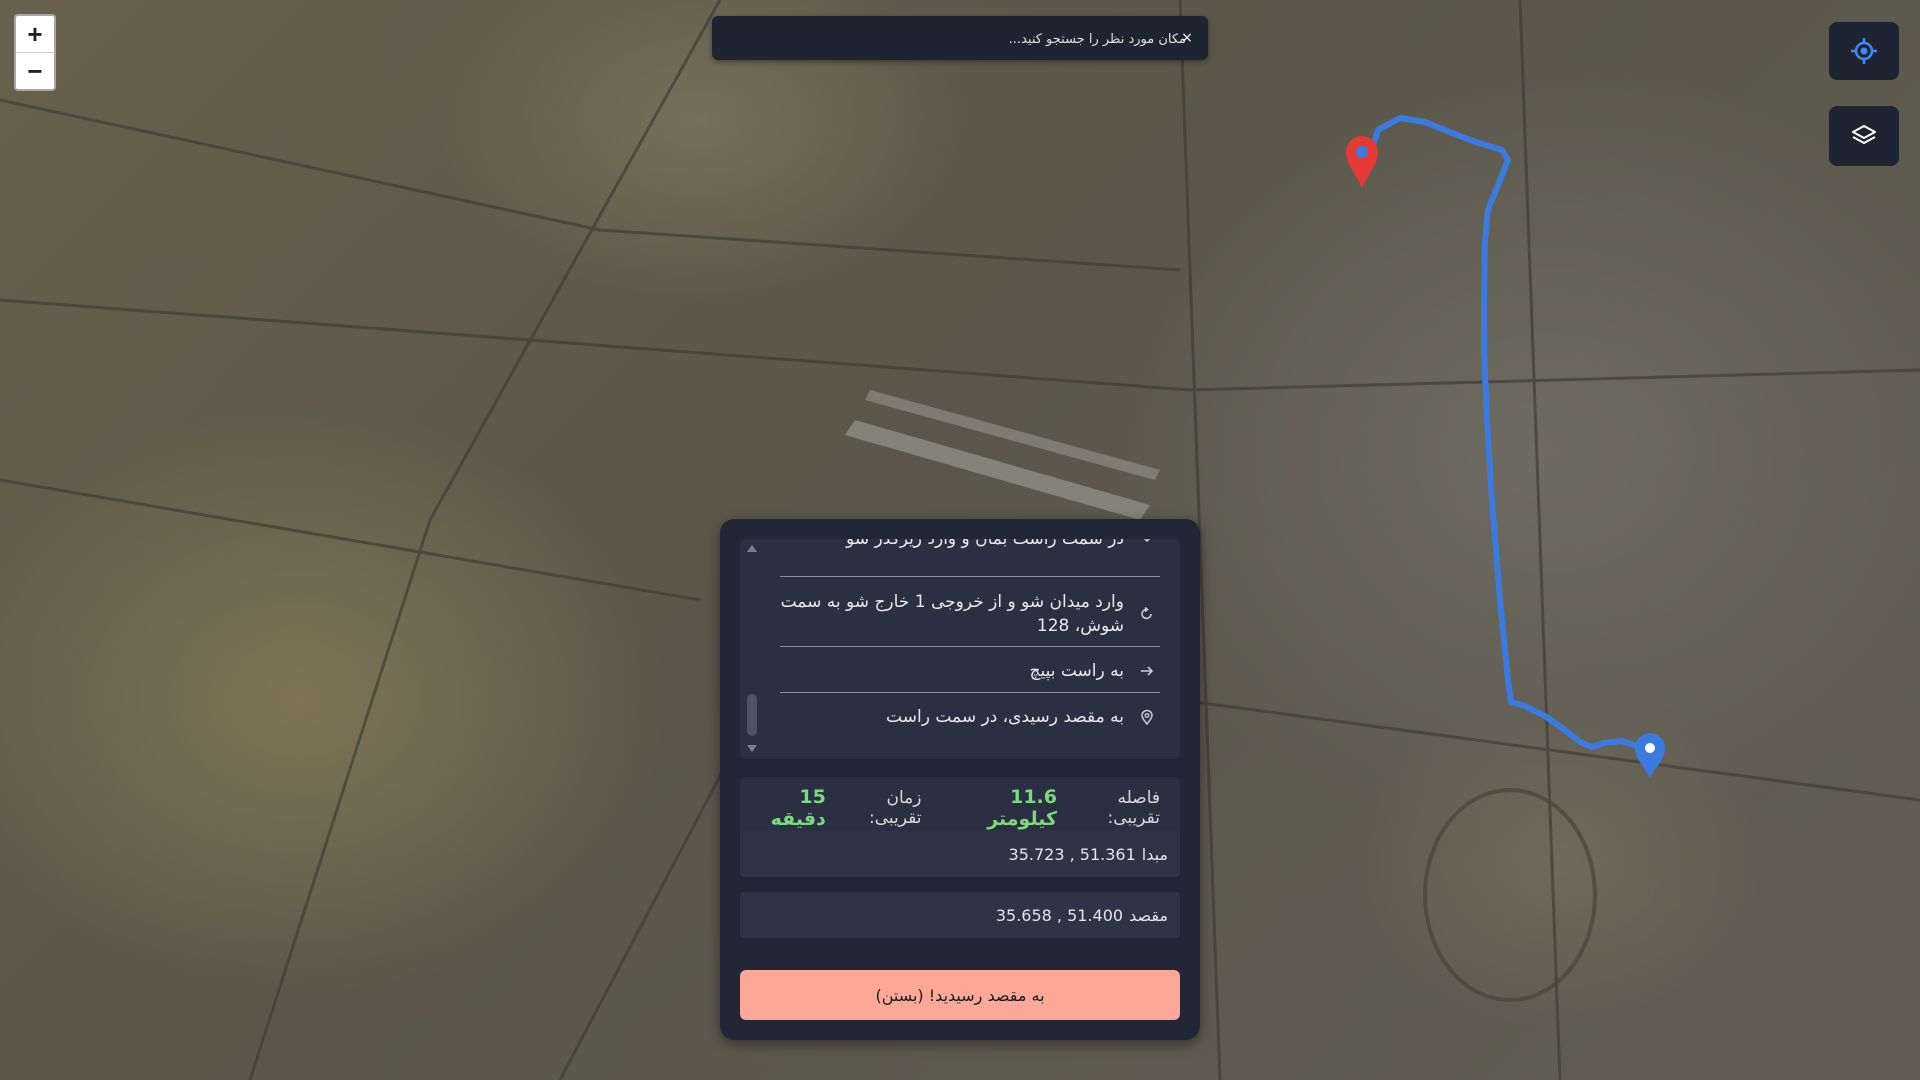  Describe the element at coordinates (1072, 854) in the screenshot. I see `origin-coordinates: 35.723 , 51.361` at that location.